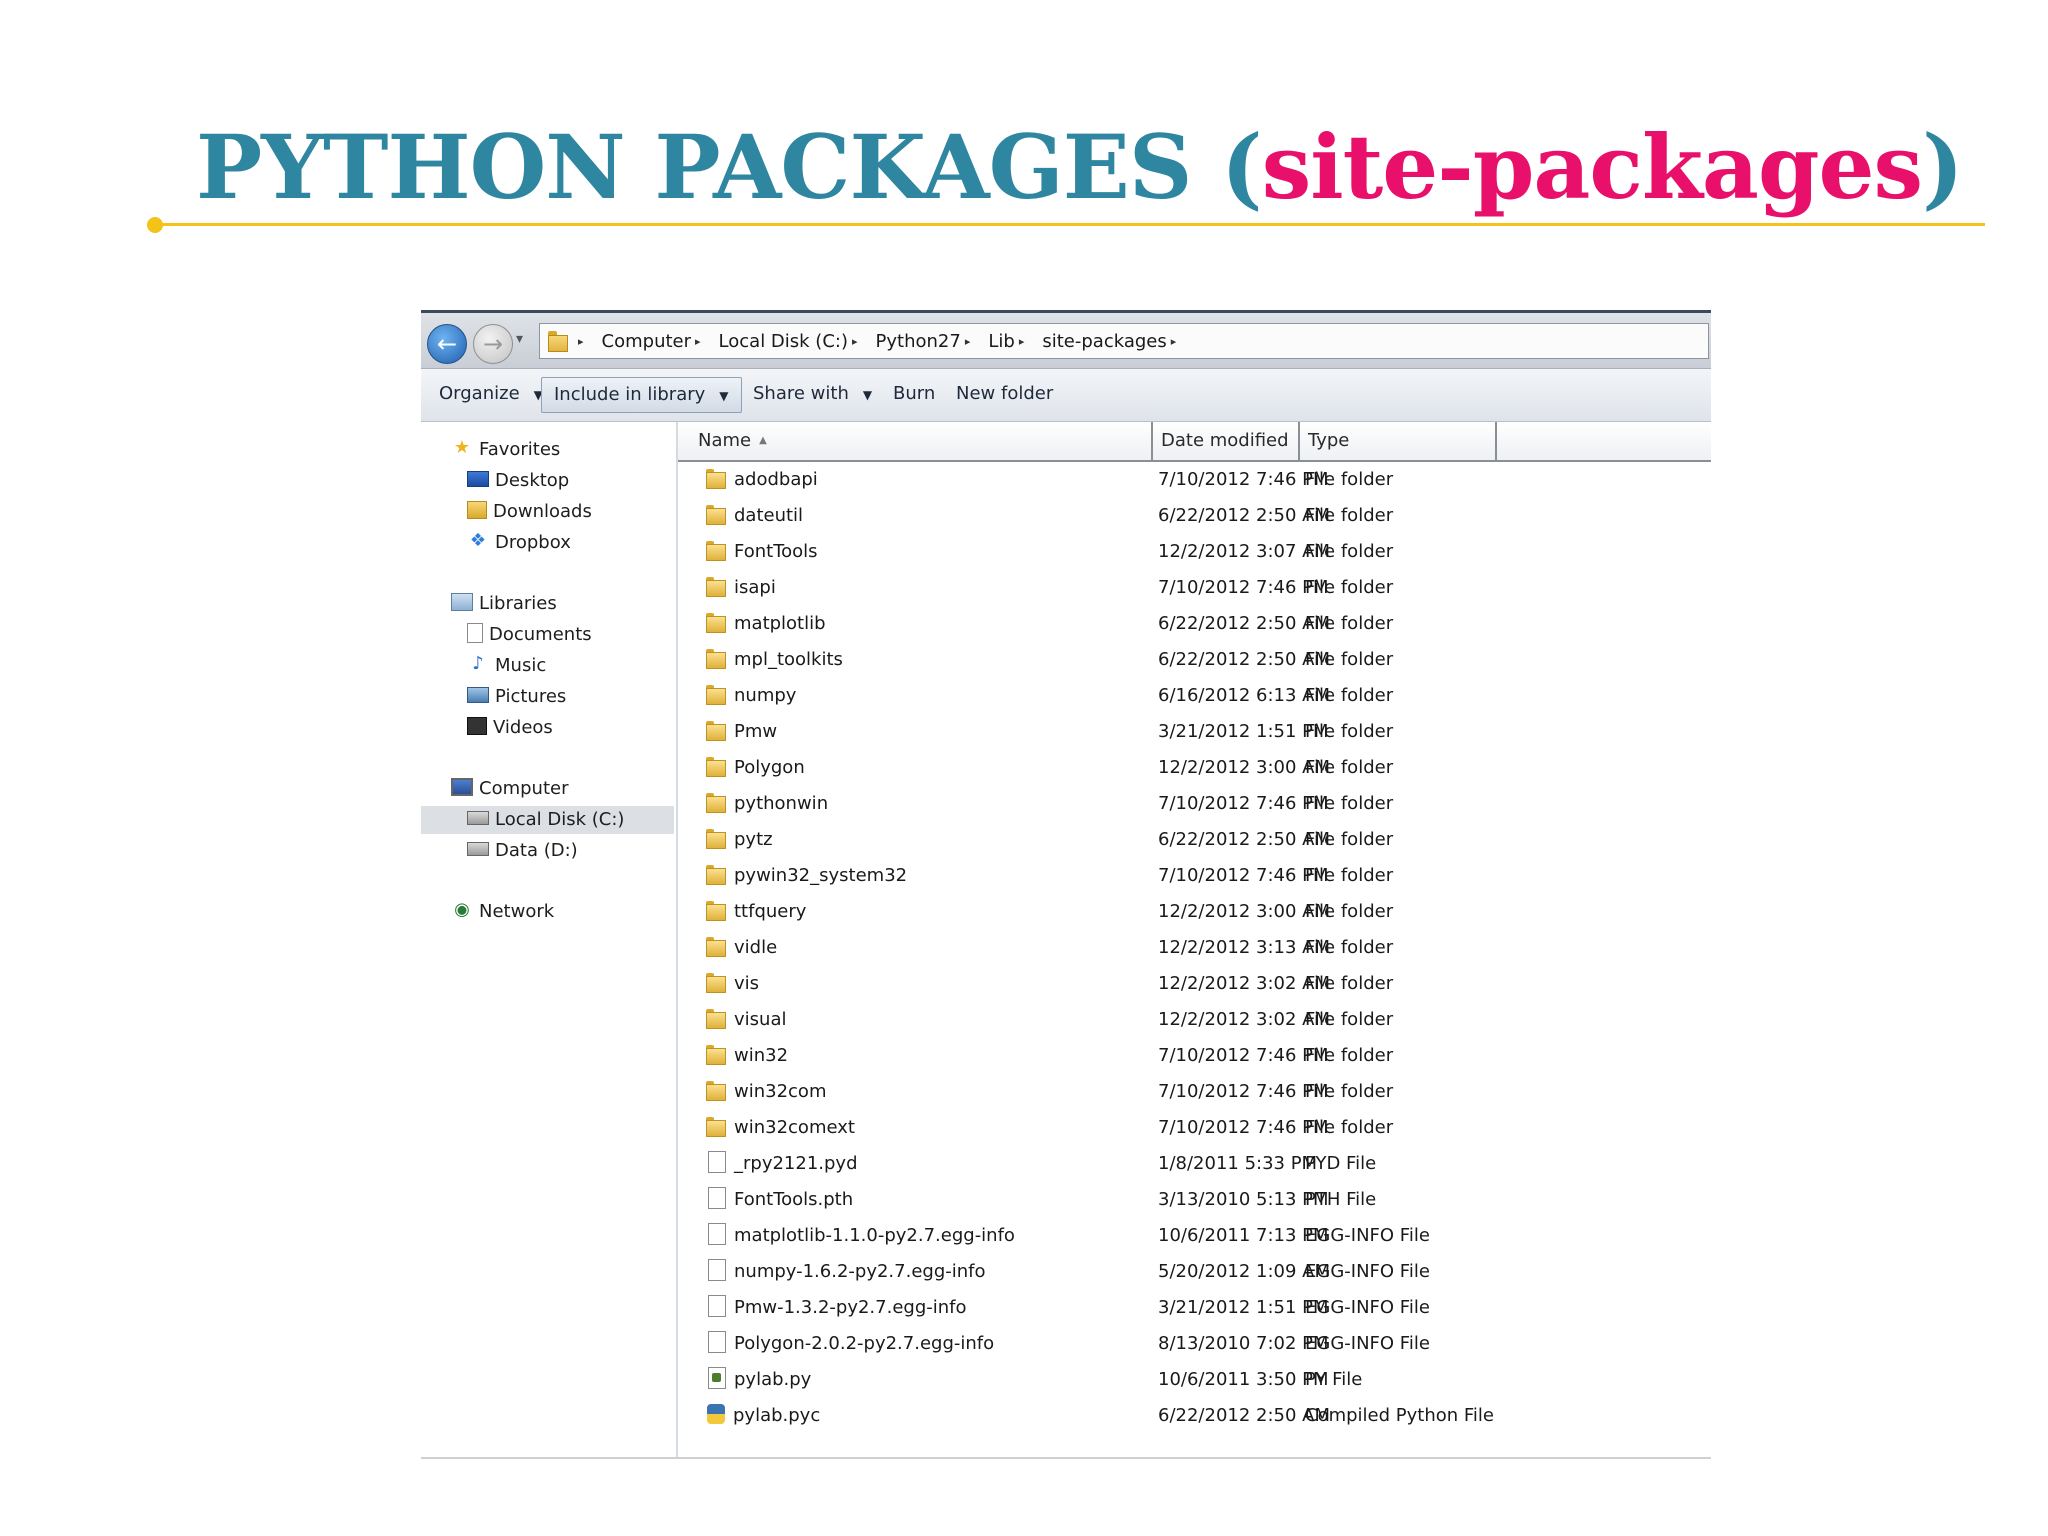 Image resolution: width=2048 pixels, height=1536 pixels. What do you see at coordinates (505, 450) in the screenshot?
I see `nav-favorites: ★ Favorites` at bounding box center [505, 450].